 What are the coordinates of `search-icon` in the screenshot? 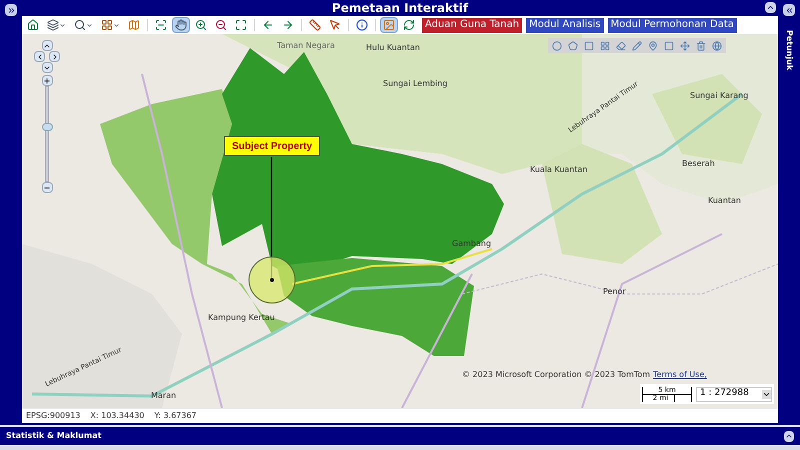 It's located at (80, 25).